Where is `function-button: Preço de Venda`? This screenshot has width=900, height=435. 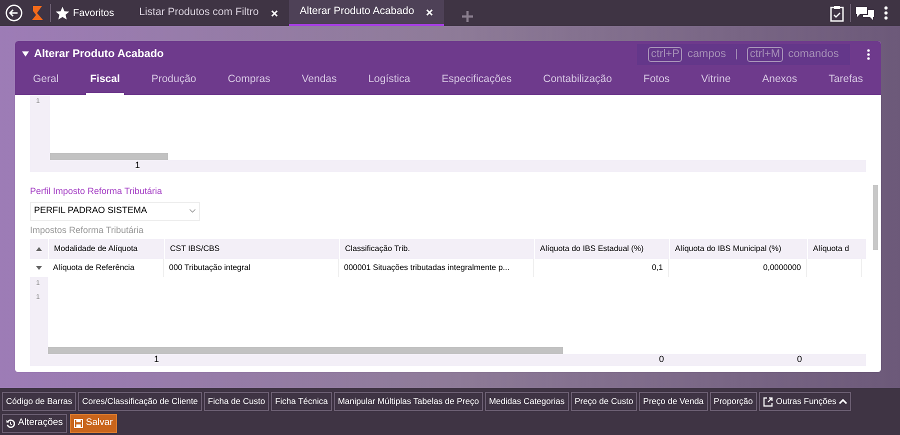 function-button: Preço de Venda is located at coordinates (673, 401).